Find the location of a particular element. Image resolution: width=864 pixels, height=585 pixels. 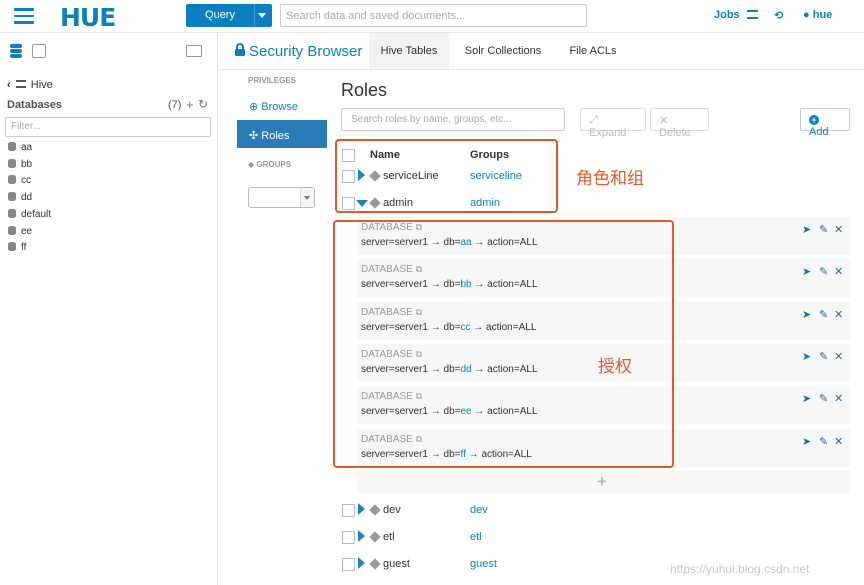

expand-button: ⤢ Expand is located at coordinates (613, 123).